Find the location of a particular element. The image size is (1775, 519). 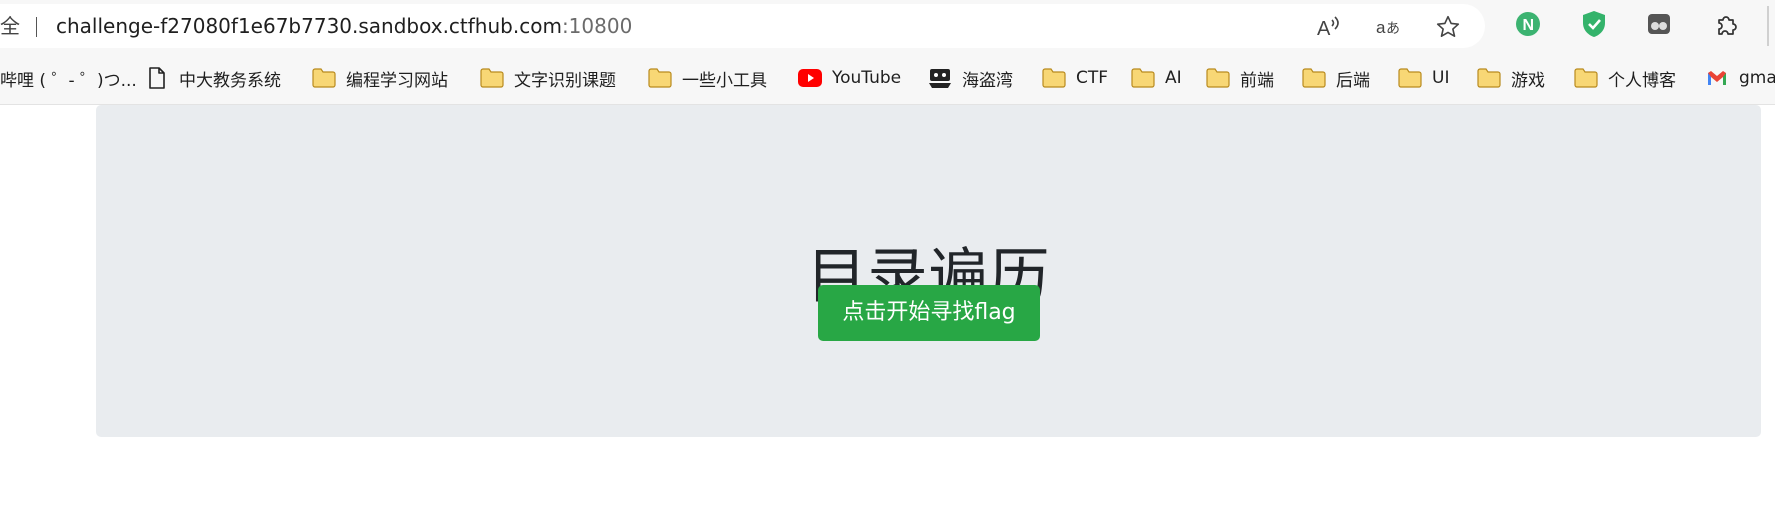

svg-text: a is located at coordinates (1381, 27).